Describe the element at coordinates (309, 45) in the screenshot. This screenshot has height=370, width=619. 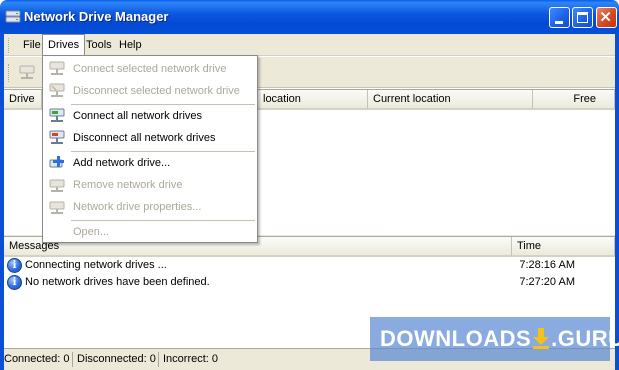
I see `menu-bar: File Drives Tools Help` at that location.